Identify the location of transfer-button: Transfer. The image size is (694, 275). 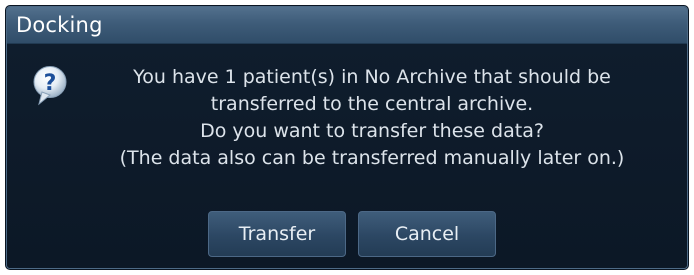
(277, 234).